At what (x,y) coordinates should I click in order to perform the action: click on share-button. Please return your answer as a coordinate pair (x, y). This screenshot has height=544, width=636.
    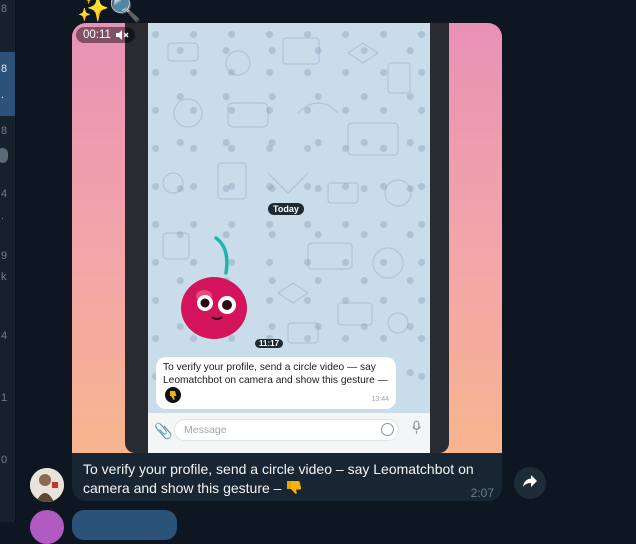
    Looking at the image, I should click on (530, 483).